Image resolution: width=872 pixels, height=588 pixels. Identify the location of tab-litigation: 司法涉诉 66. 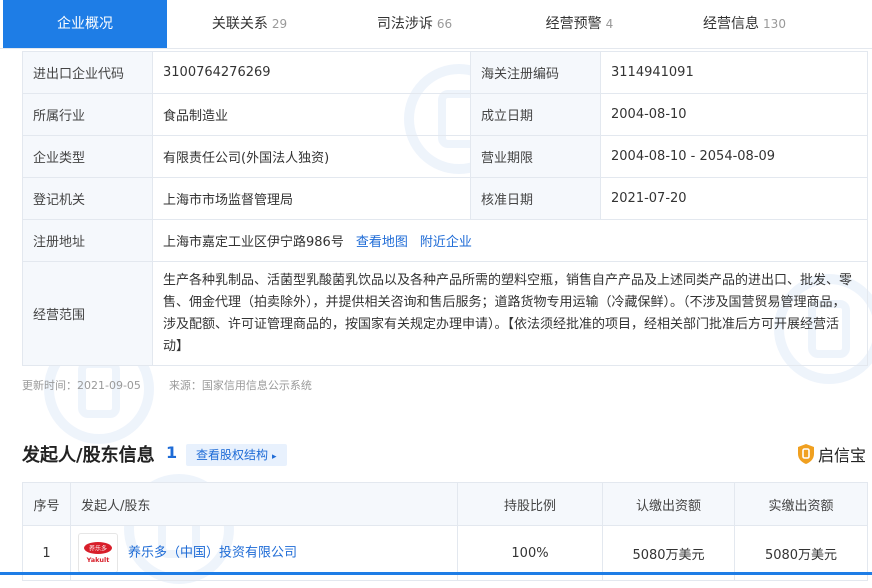
(414, 24).